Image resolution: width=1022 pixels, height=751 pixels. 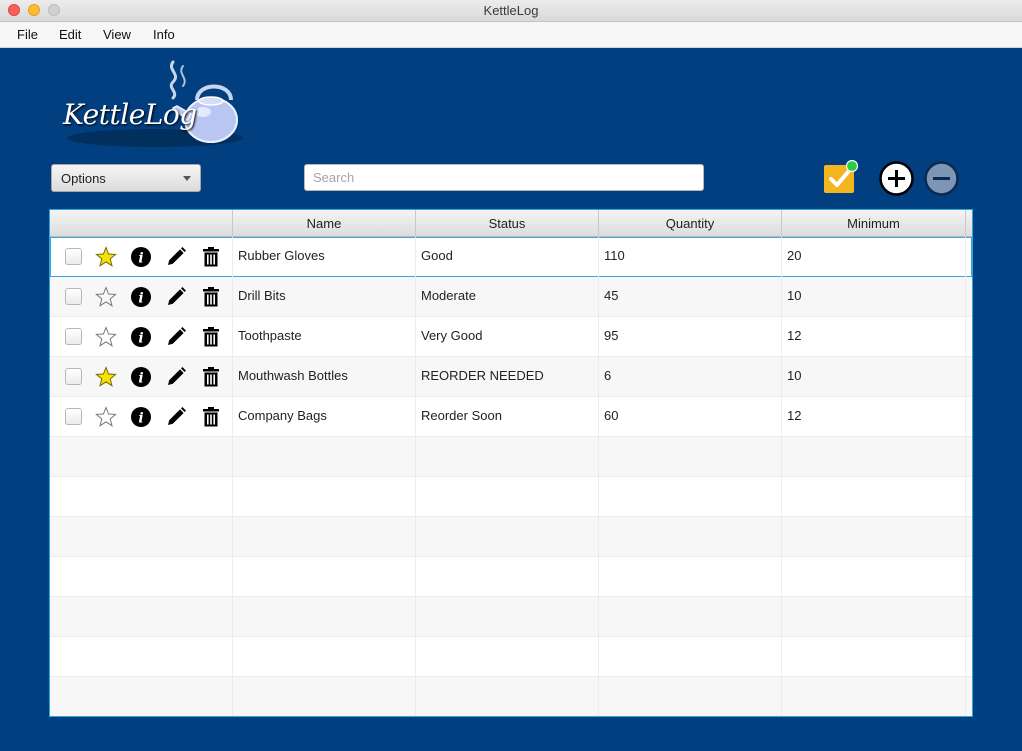 What do you see at coordinates (507, 337) in the screenshot?
I see `cell-status: Very Good` at bounding box center [507, 337].